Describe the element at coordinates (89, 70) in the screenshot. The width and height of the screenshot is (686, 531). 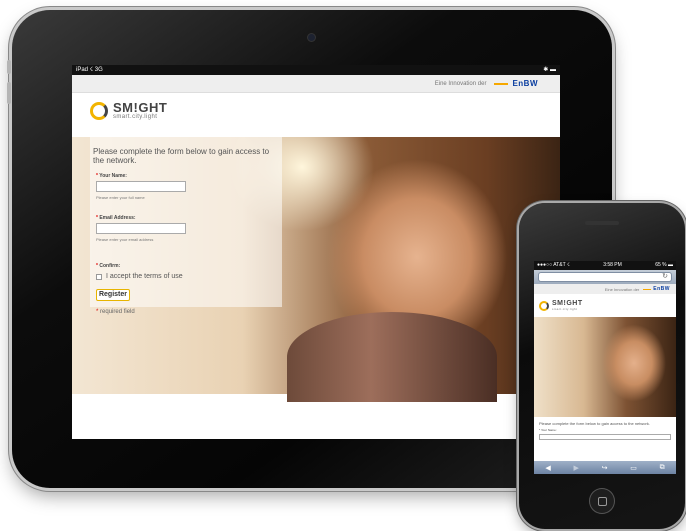
I see `status-left: iPad ☇ 3G` at that location.